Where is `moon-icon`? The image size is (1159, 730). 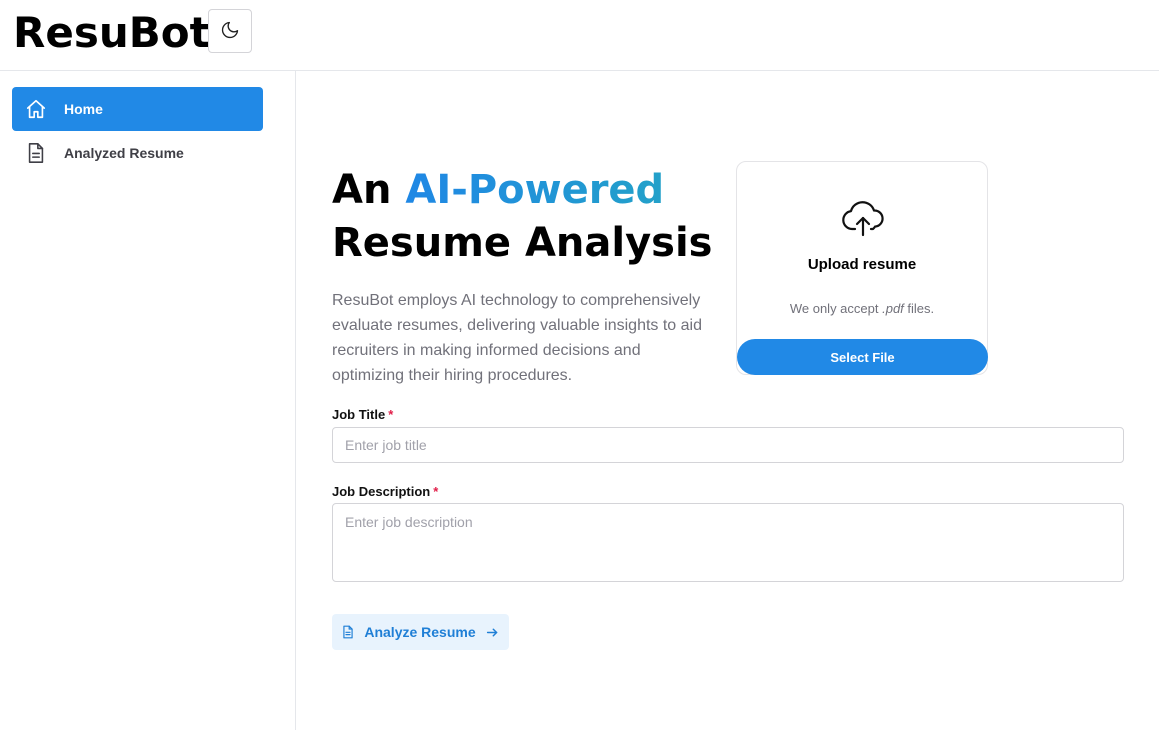 moon-icon is located at coordinates (230, 31).